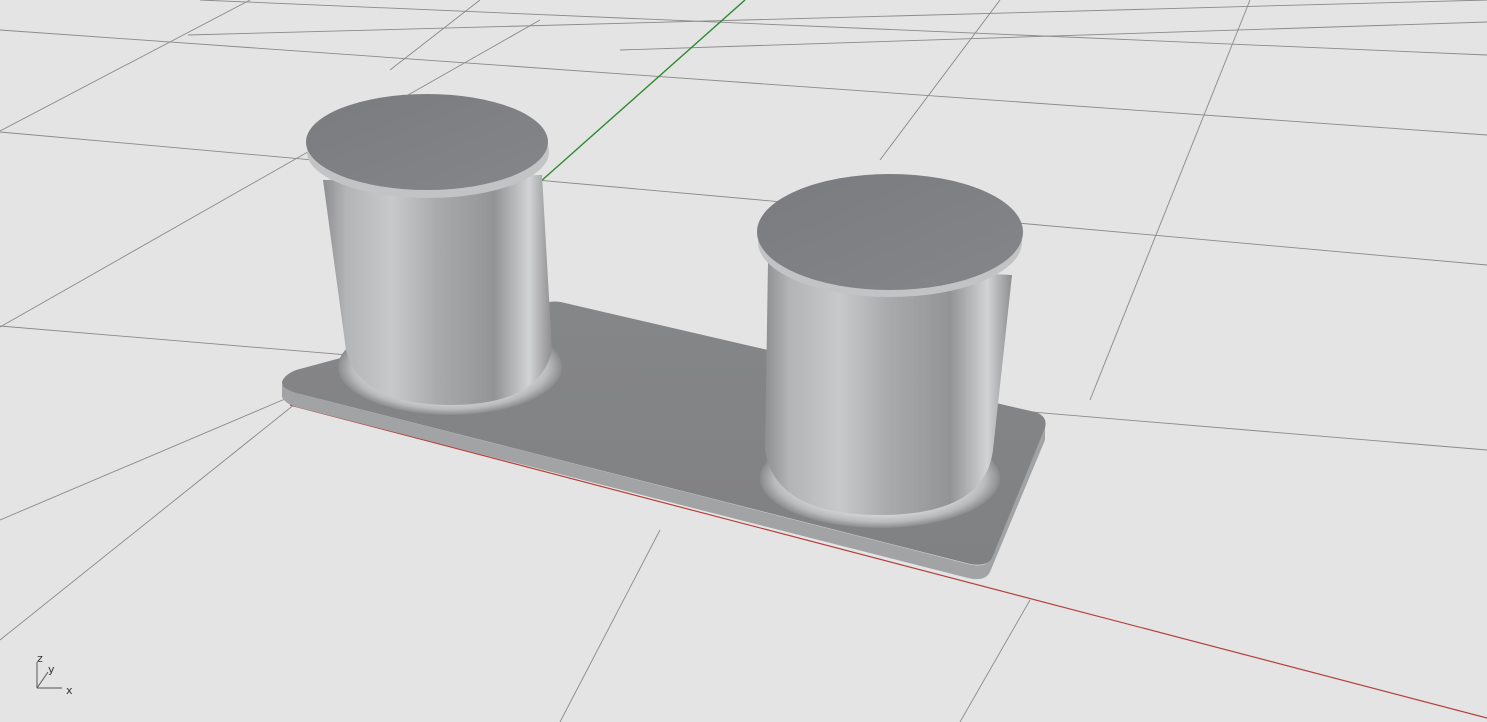 The image size is (1487, 722). Describe the element at coordinates (888, 388) in the screenshot. I see `right-post-body` at that location.